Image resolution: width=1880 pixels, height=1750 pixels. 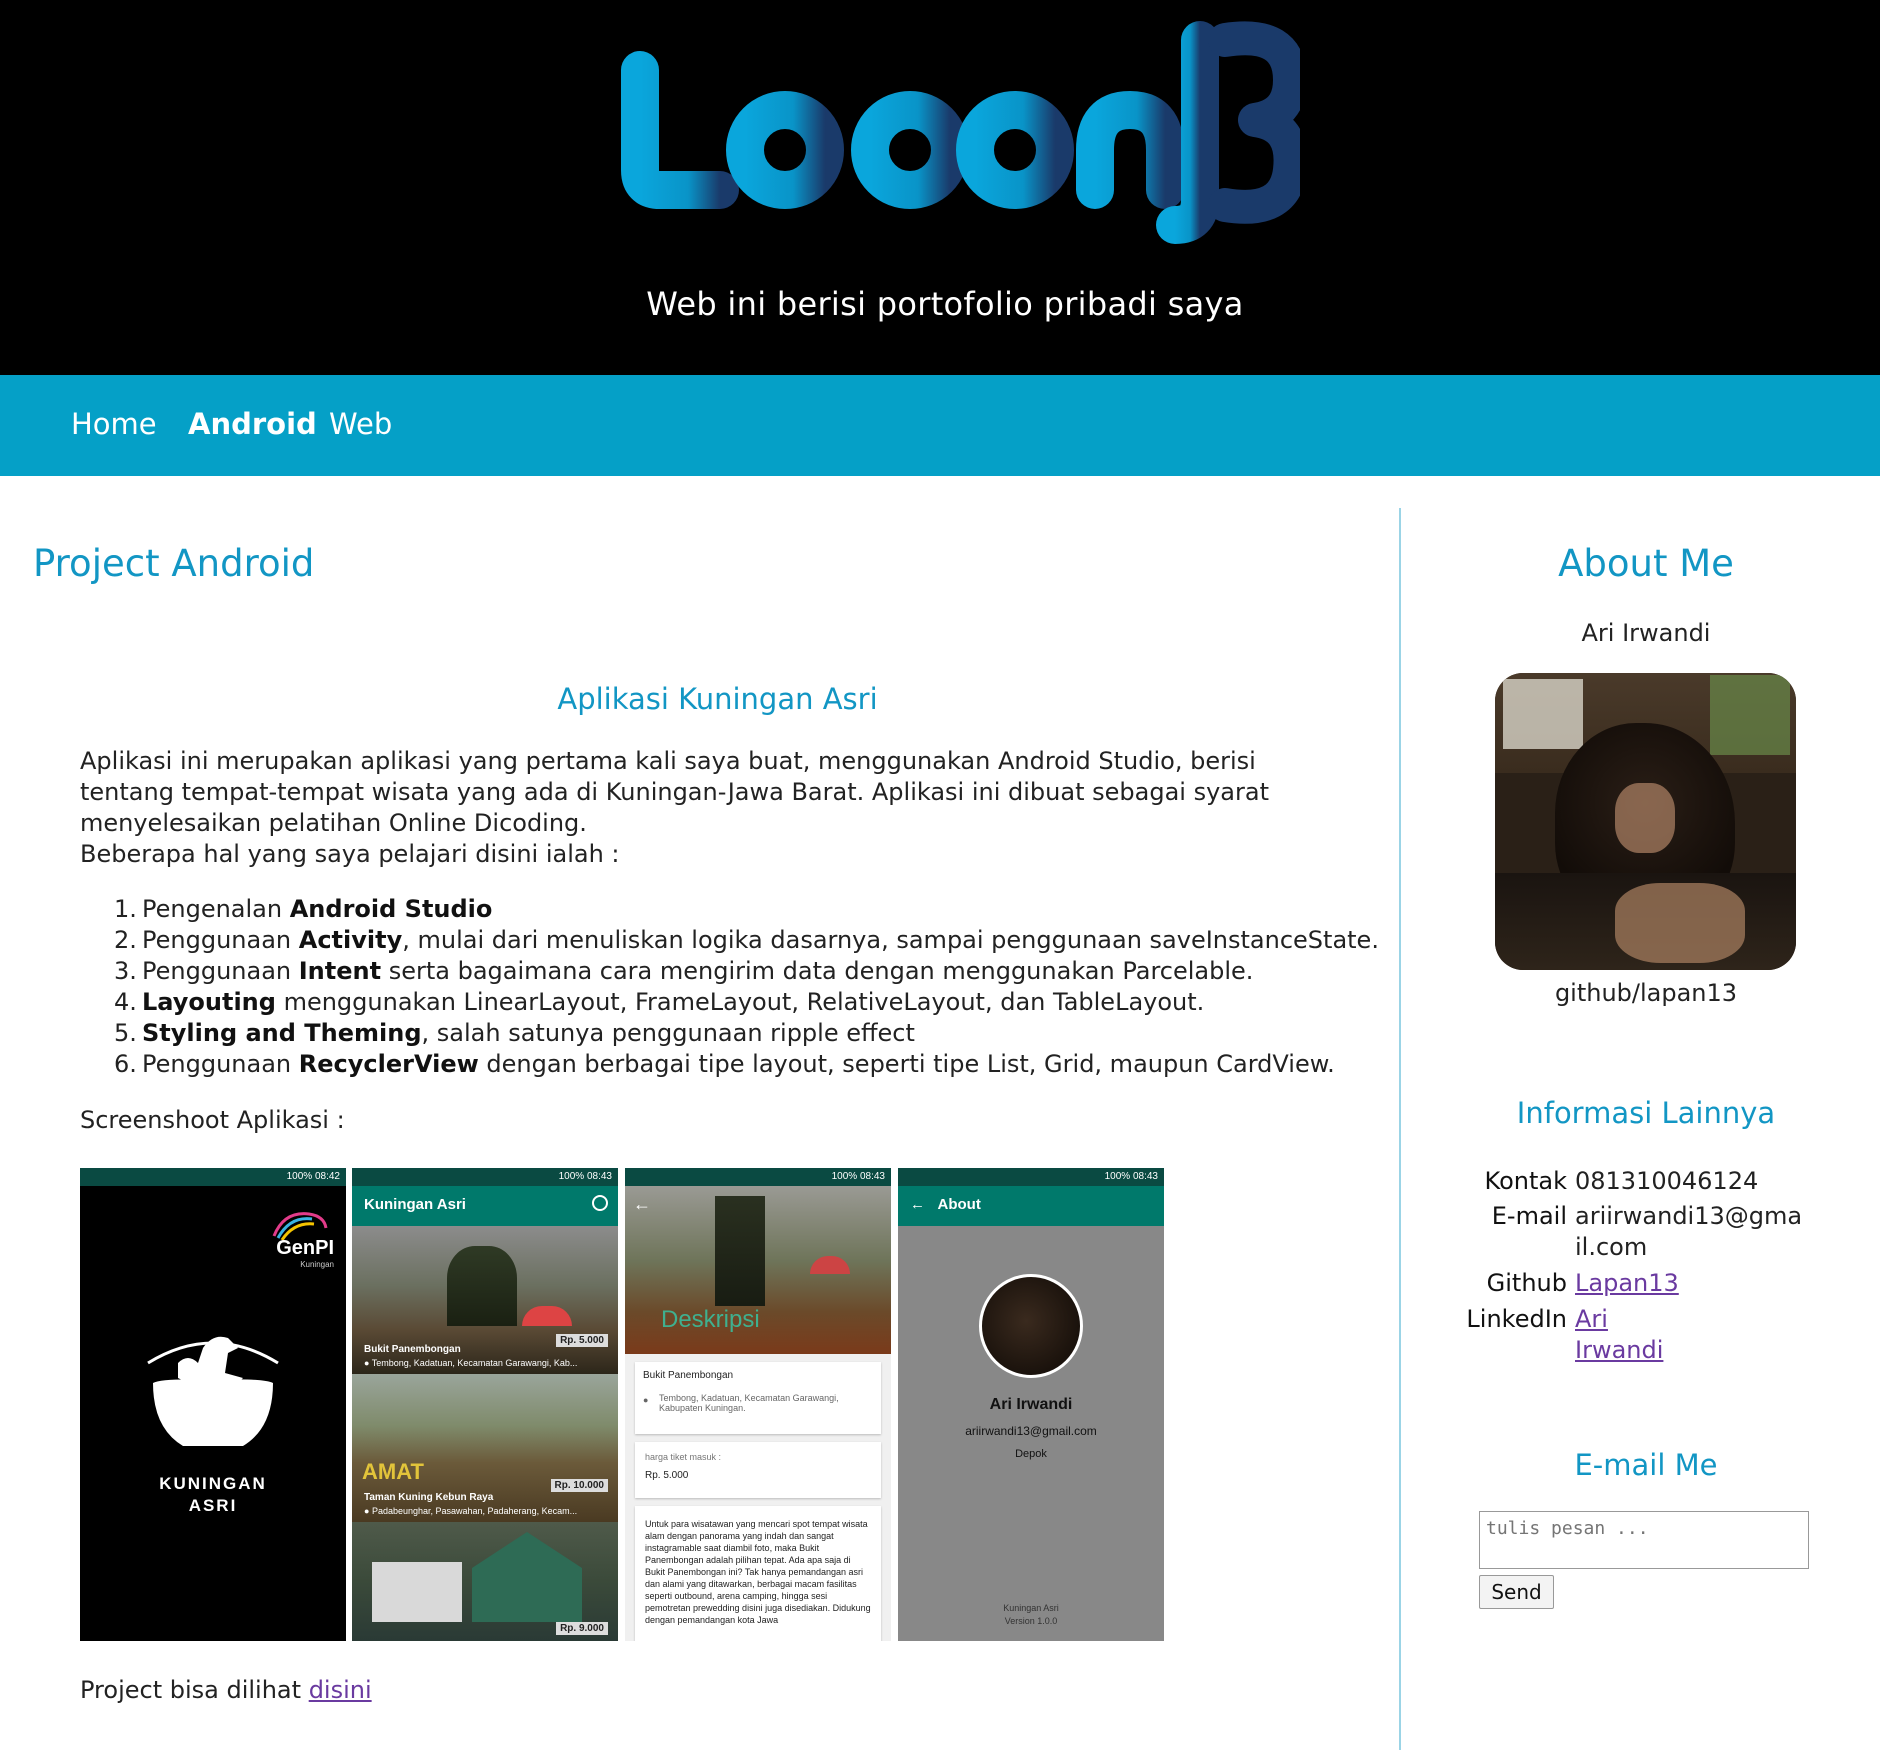 I want to click on message-input, so click(x=1644, y=1540).